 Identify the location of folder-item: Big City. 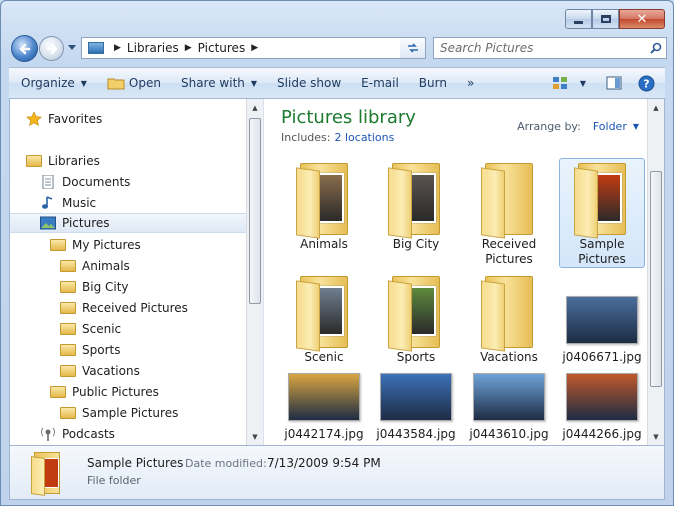
(416, 205).